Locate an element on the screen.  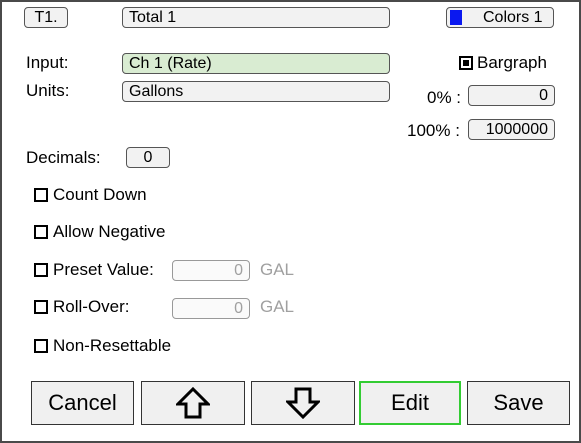
non-resettable-label: Non-Resettable is located at coordinates (112, 345).